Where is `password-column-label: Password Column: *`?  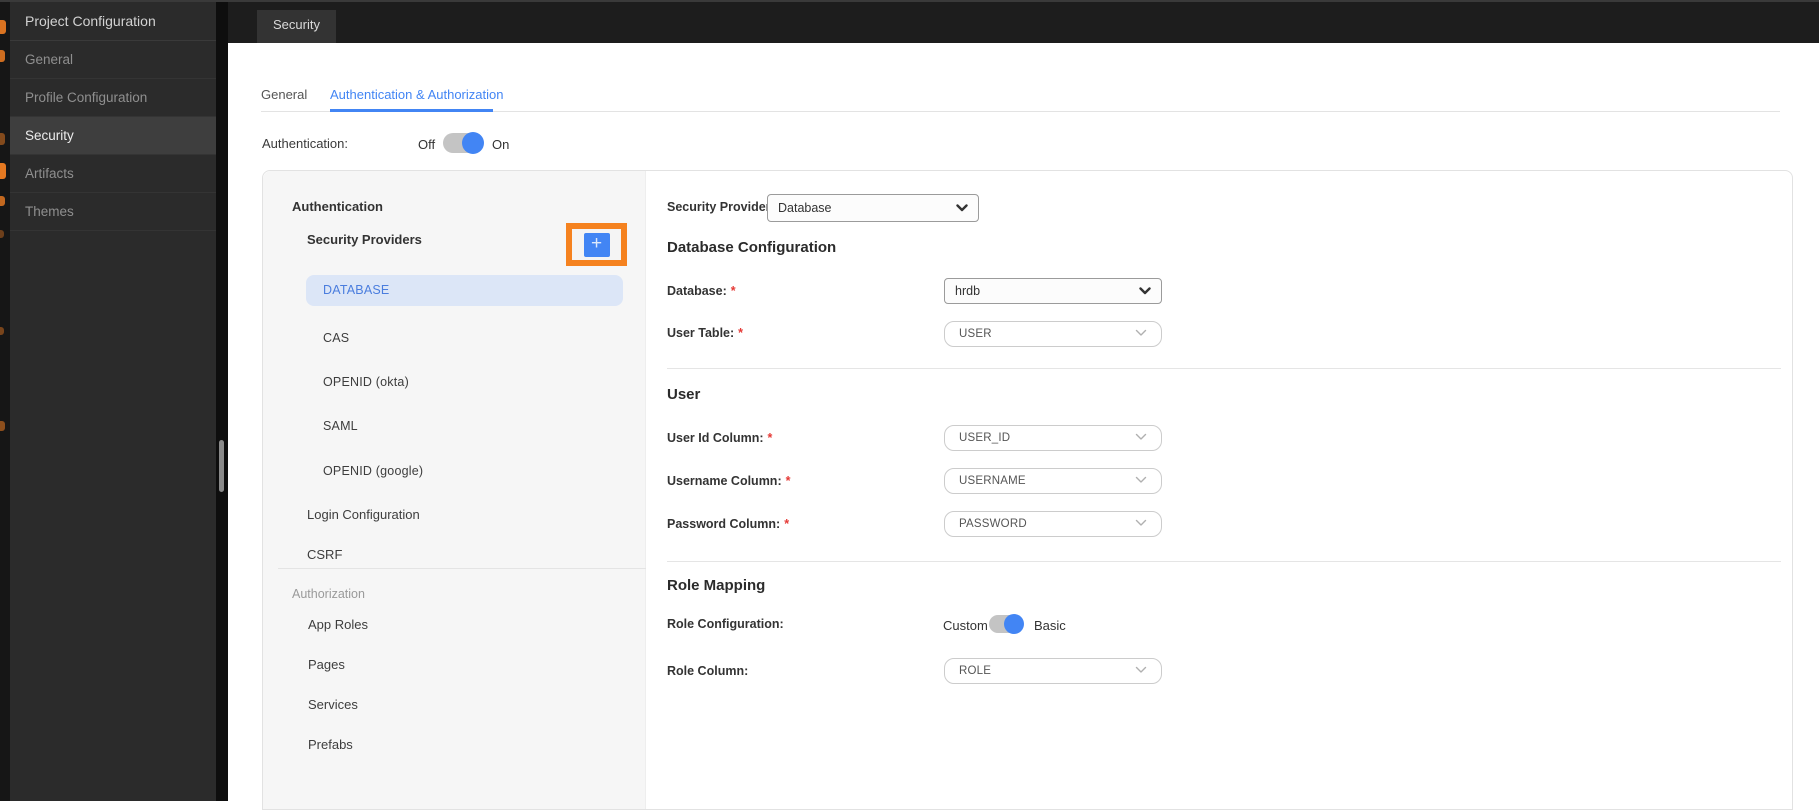 password-column-label: Password Column: * is located at coordinates (728, 524).